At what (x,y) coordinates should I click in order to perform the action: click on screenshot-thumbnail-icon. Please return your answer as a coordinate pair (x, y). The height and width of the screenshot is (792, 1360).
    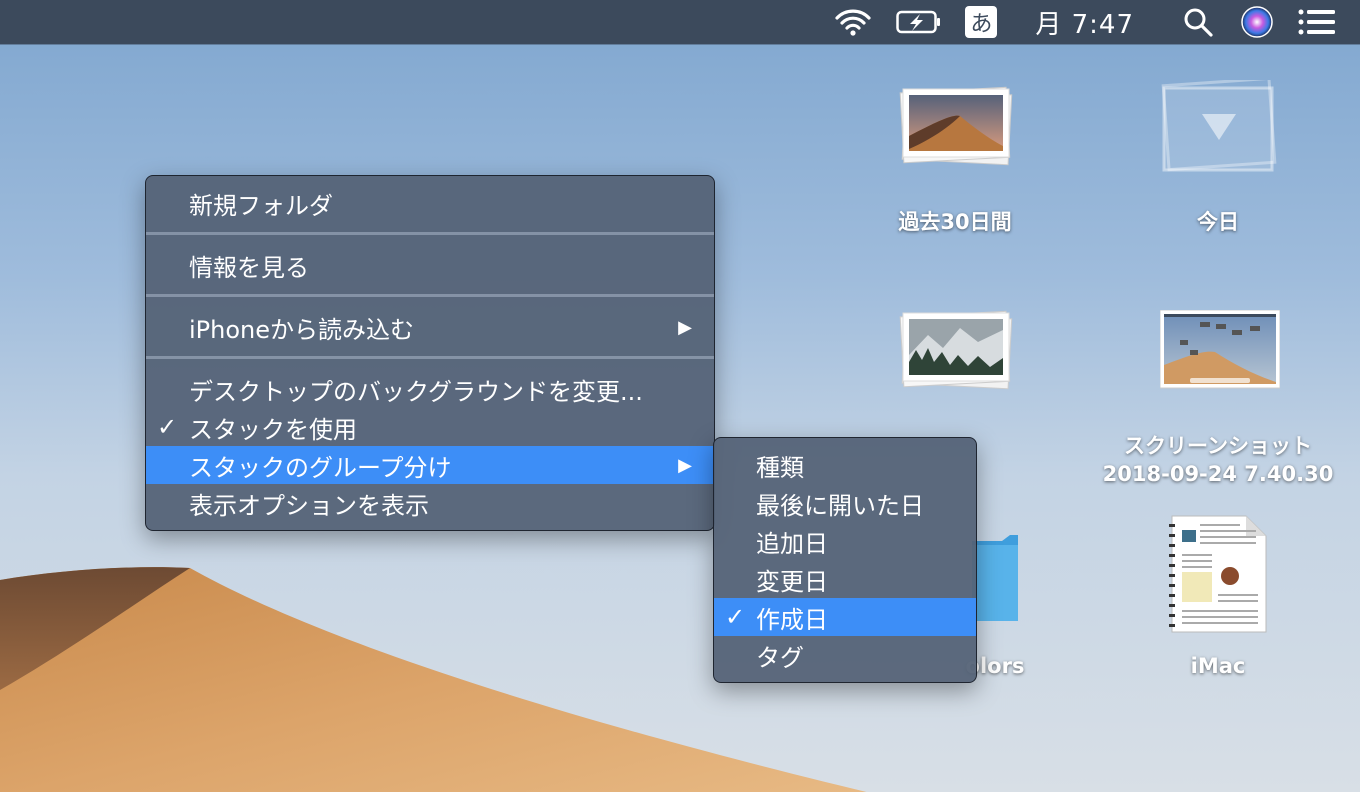
    Looking at the image, I should click on (1220, 351).